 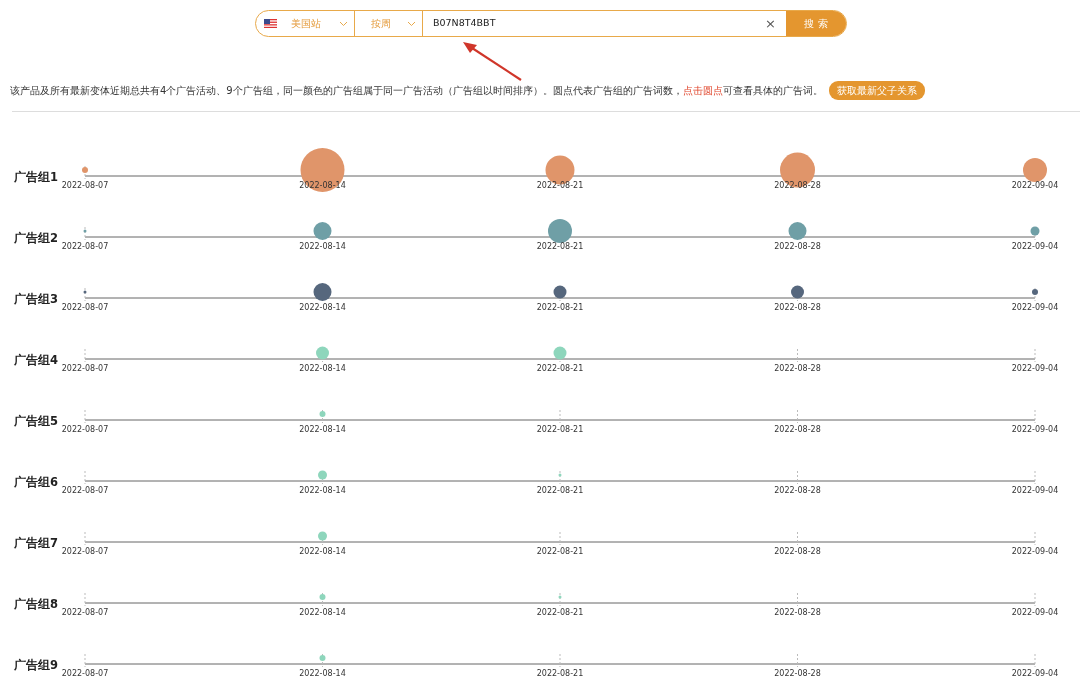 What do you see at coordinates (416, 91) in the screenshot?
I see `summary-text: 该产品及所有最新变体近期总共有4个广告活动、9个广告组，同一颜色的广告组属于同一广告活动（广告组以时间排序）。圆点代表广告组的广告词数，点击圆点可查看具体的广告词。` at bounding box center [416, 91].